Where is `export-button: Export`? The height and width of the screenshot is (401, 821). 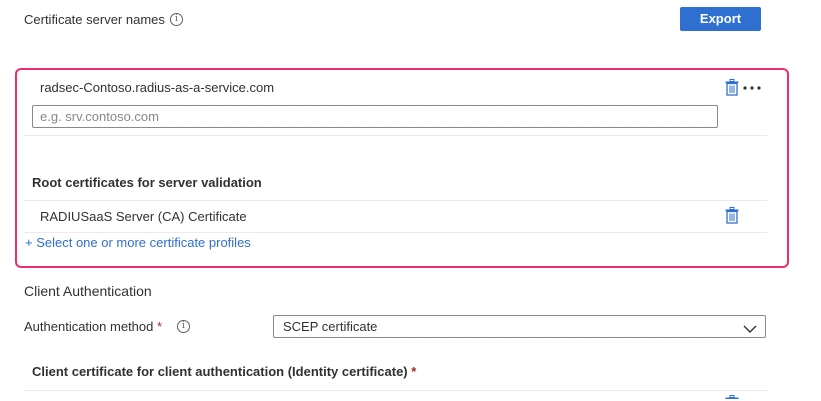 export-button: Export is located at coordinates (720, 19).